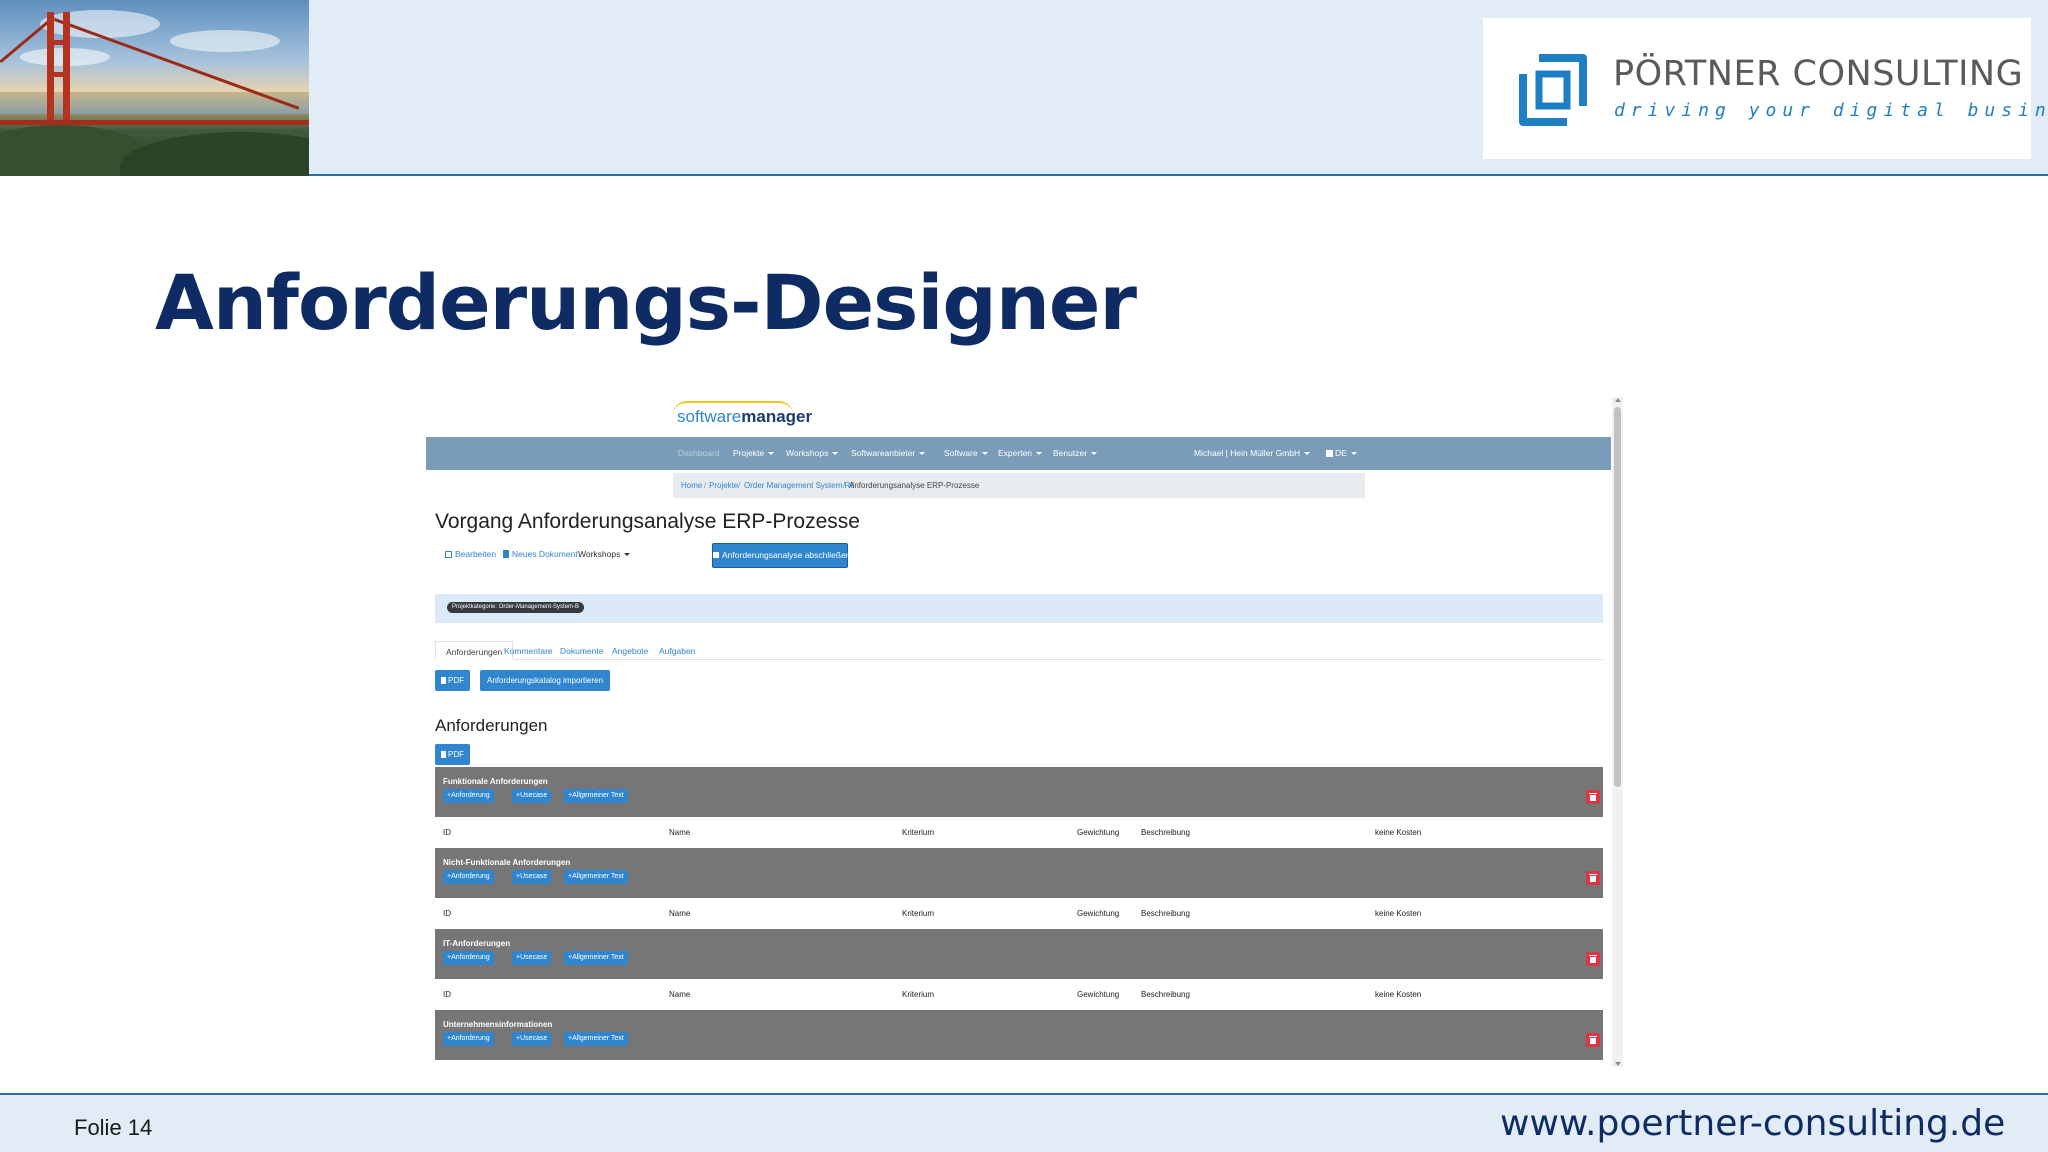  What do you see at coordinates (599, 554) in the screenshot?
I see `workshops-dropdown-label: Workshops` at bounding box center [599, 554].